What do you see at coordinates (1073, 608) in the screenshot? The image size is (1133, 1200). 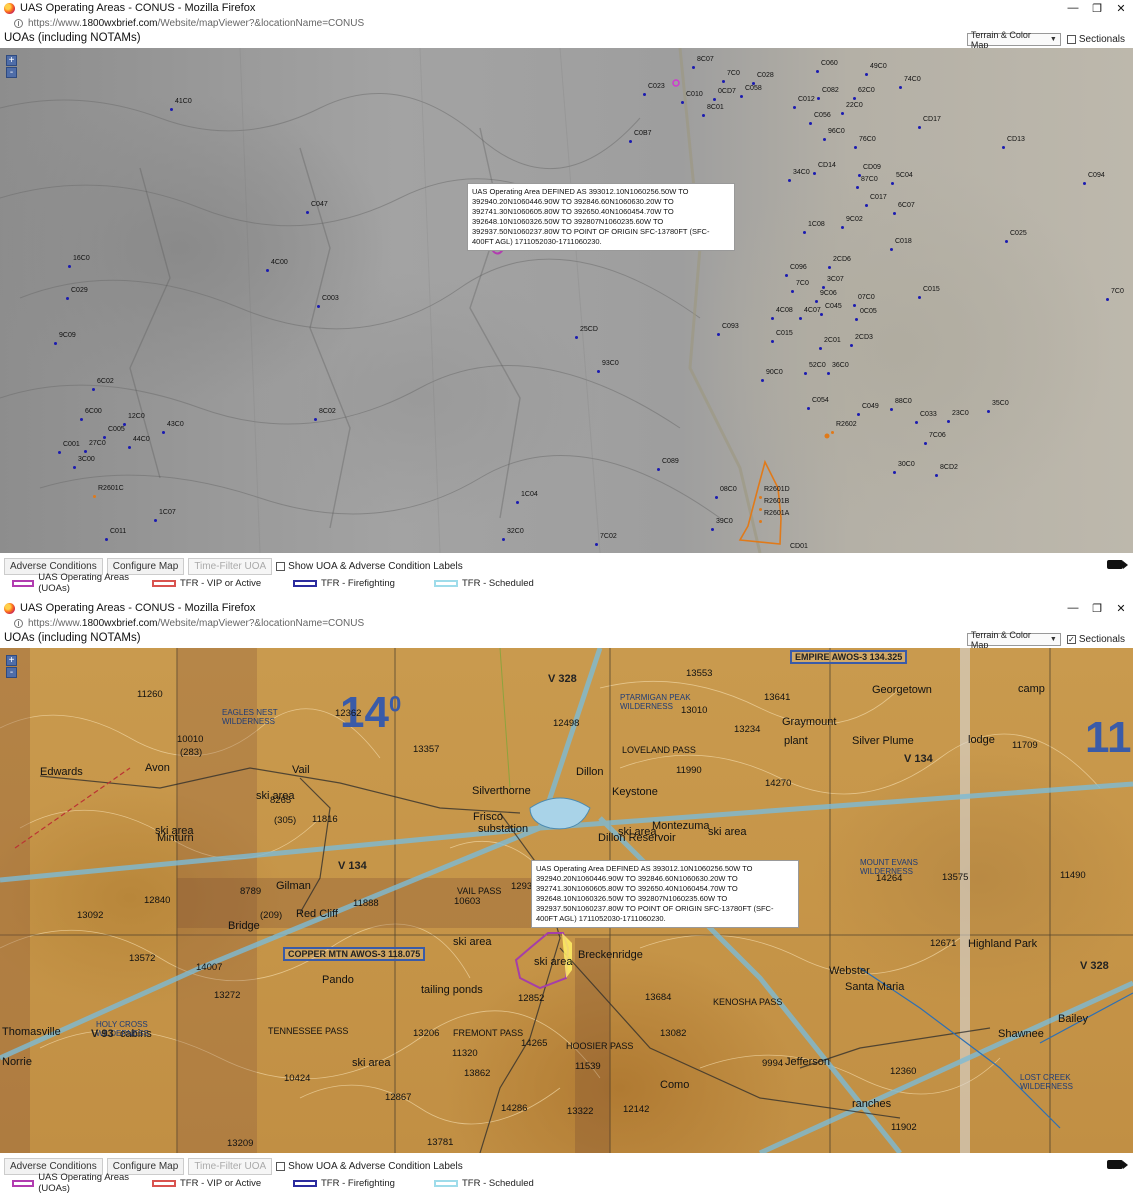 I see `minimize-icon: —` at bounding box center [1073, 608].